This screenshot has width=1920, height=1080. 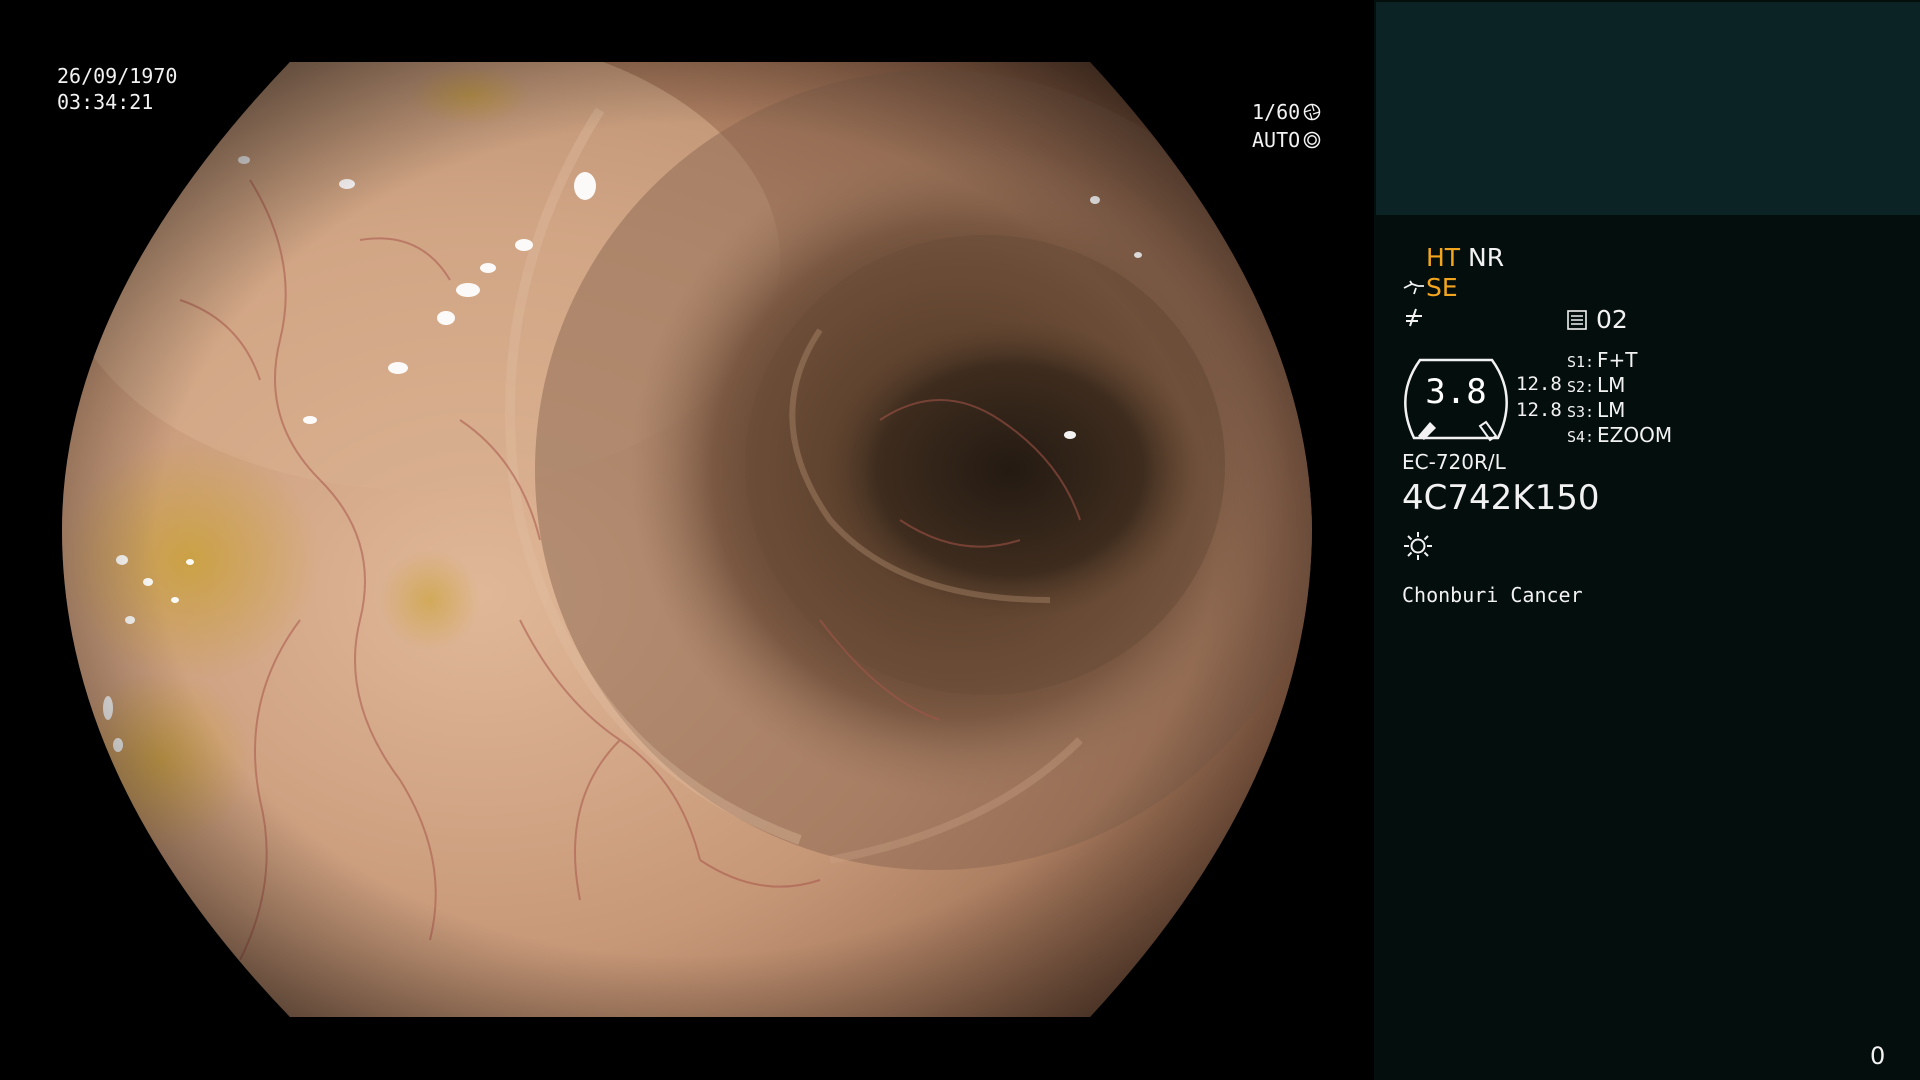 I want to click on date-text: 26/09/1970, so click(x=117, y=76).